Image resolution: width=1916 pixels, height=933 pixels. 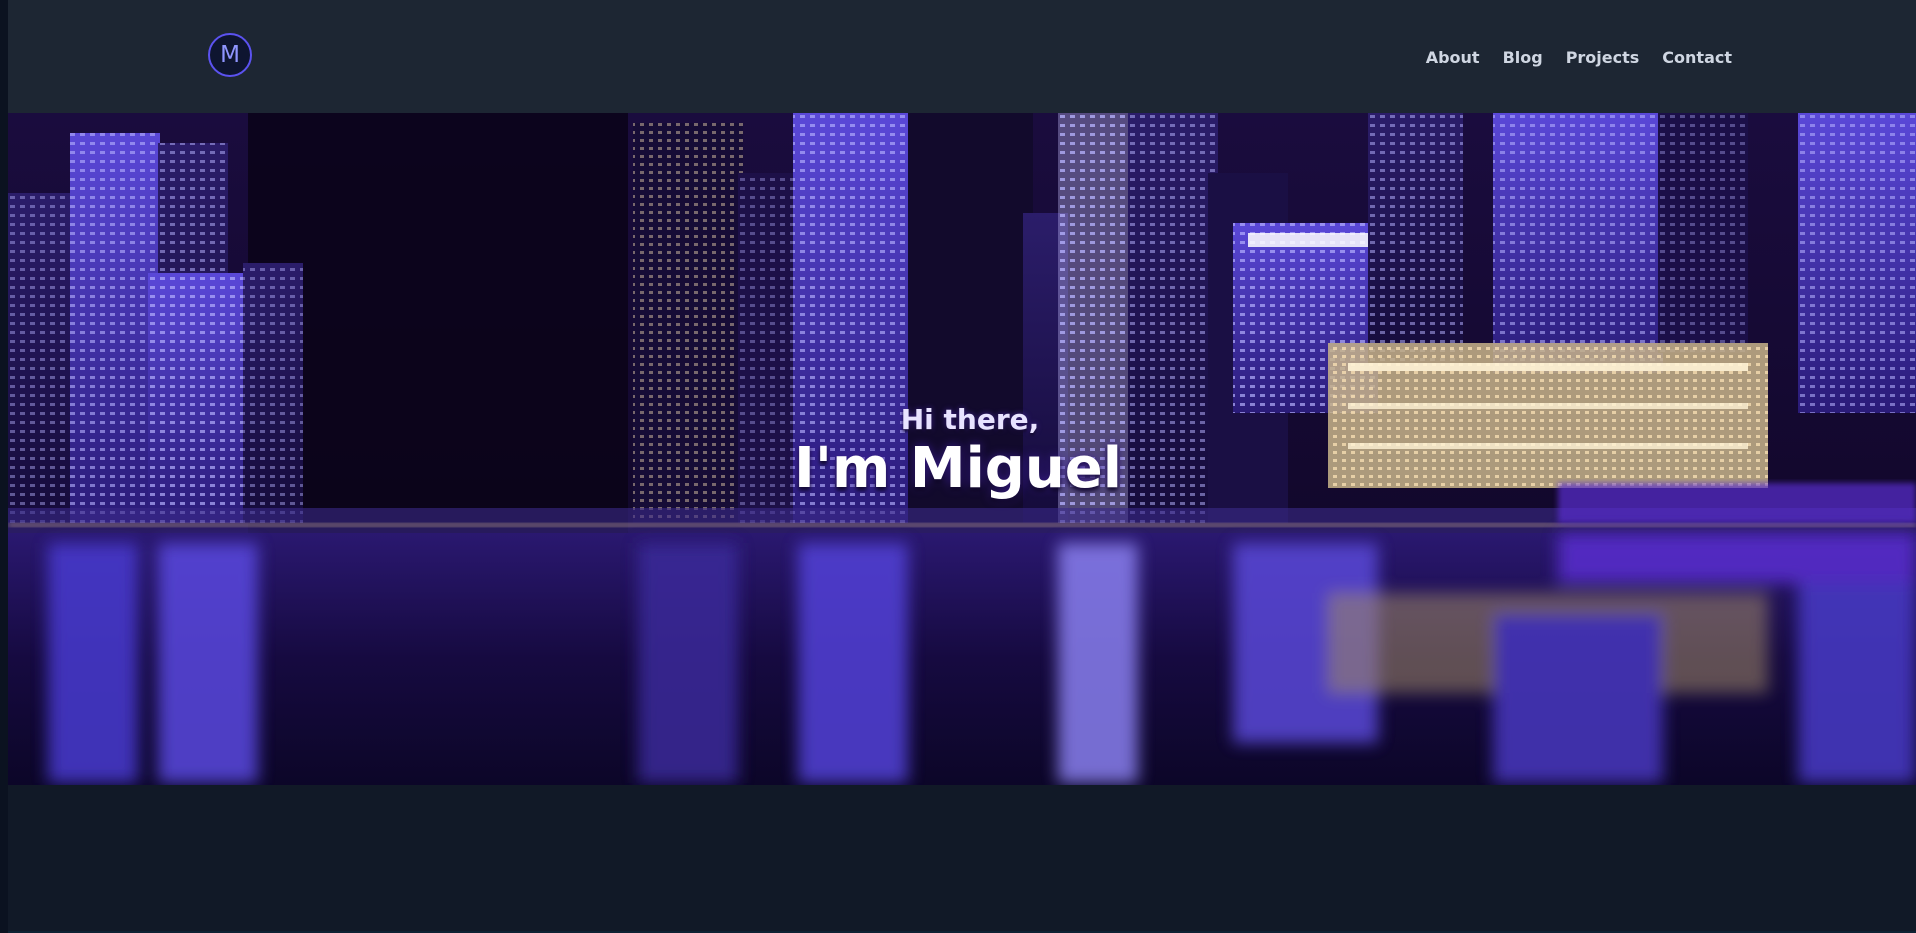 I want to click on hero-greeting: Hi there,, so click(x=970, y=419).